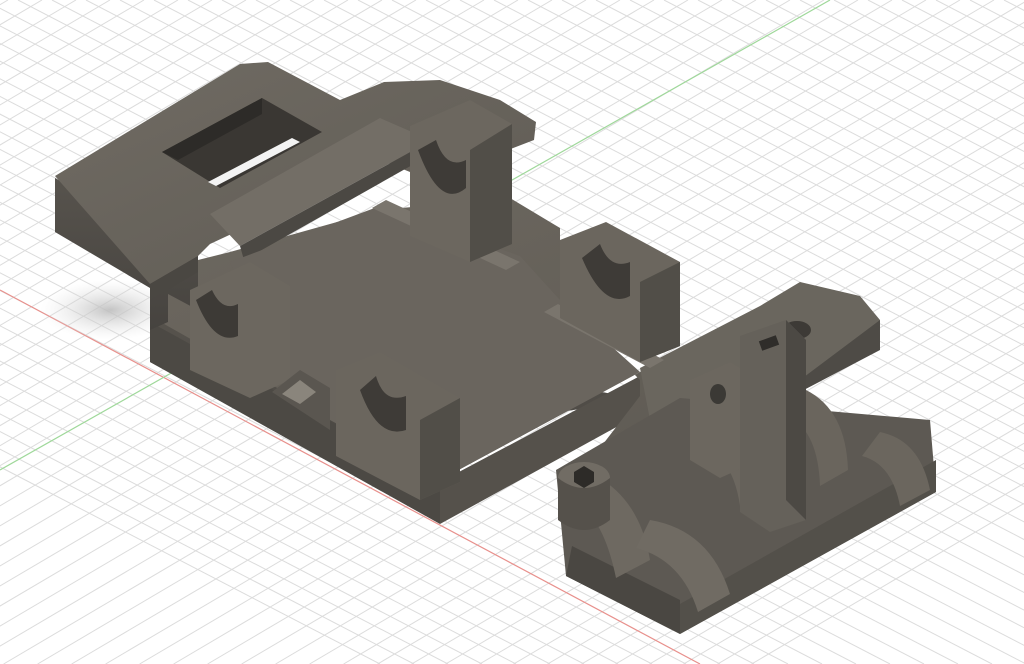 The image size is (1024, 664). I want to click on clip-post-center-side, so click(796, 420).